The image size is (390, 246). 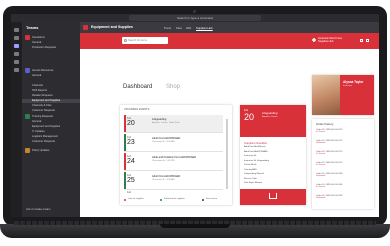 What do you see at coordinates (273, 121) in the screenshot?
I see `next-event-banner: Feb 20 Lifeguarding Aquatics Center` at bounding box center [273, 121].